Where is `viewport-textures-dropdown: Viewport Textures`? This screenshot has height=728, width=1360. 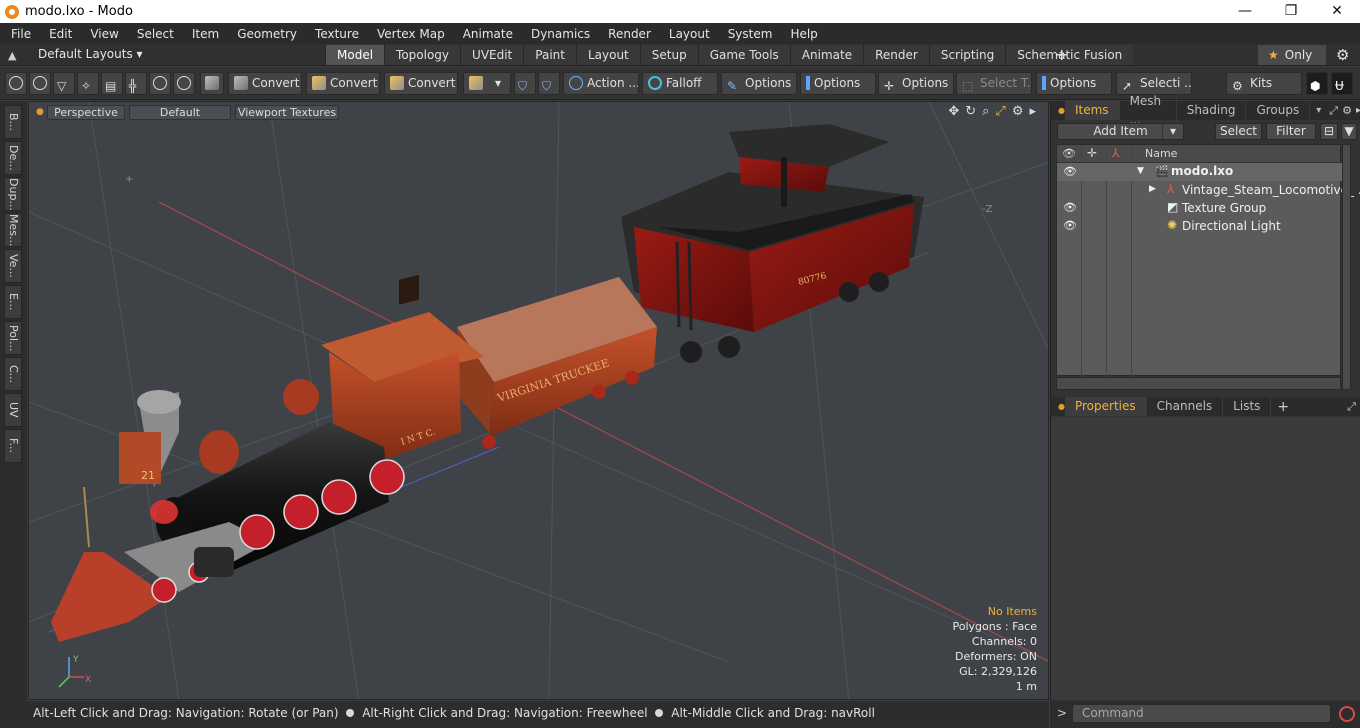 viewport-textures-dropdown: Viewport Textures is located at coordinates (287, 112).